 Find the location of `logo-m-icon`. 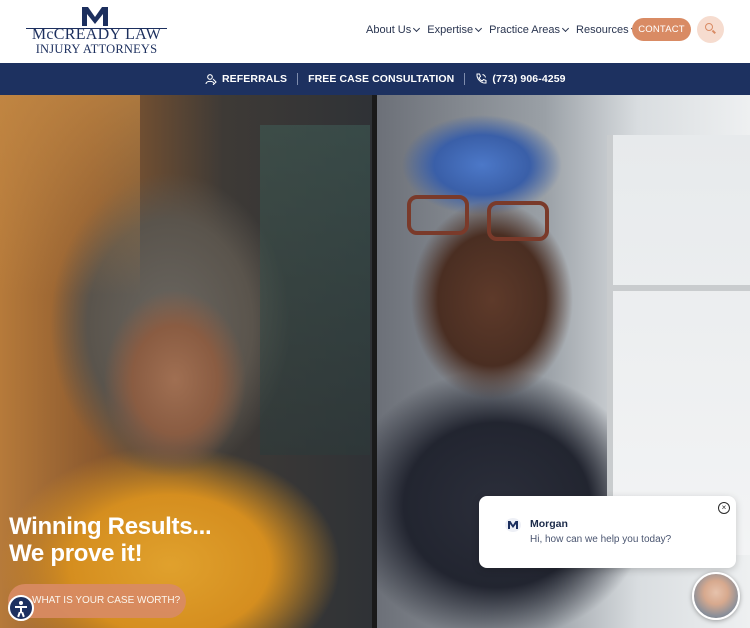

logo-m-icon is located at coordinates (95, 16).